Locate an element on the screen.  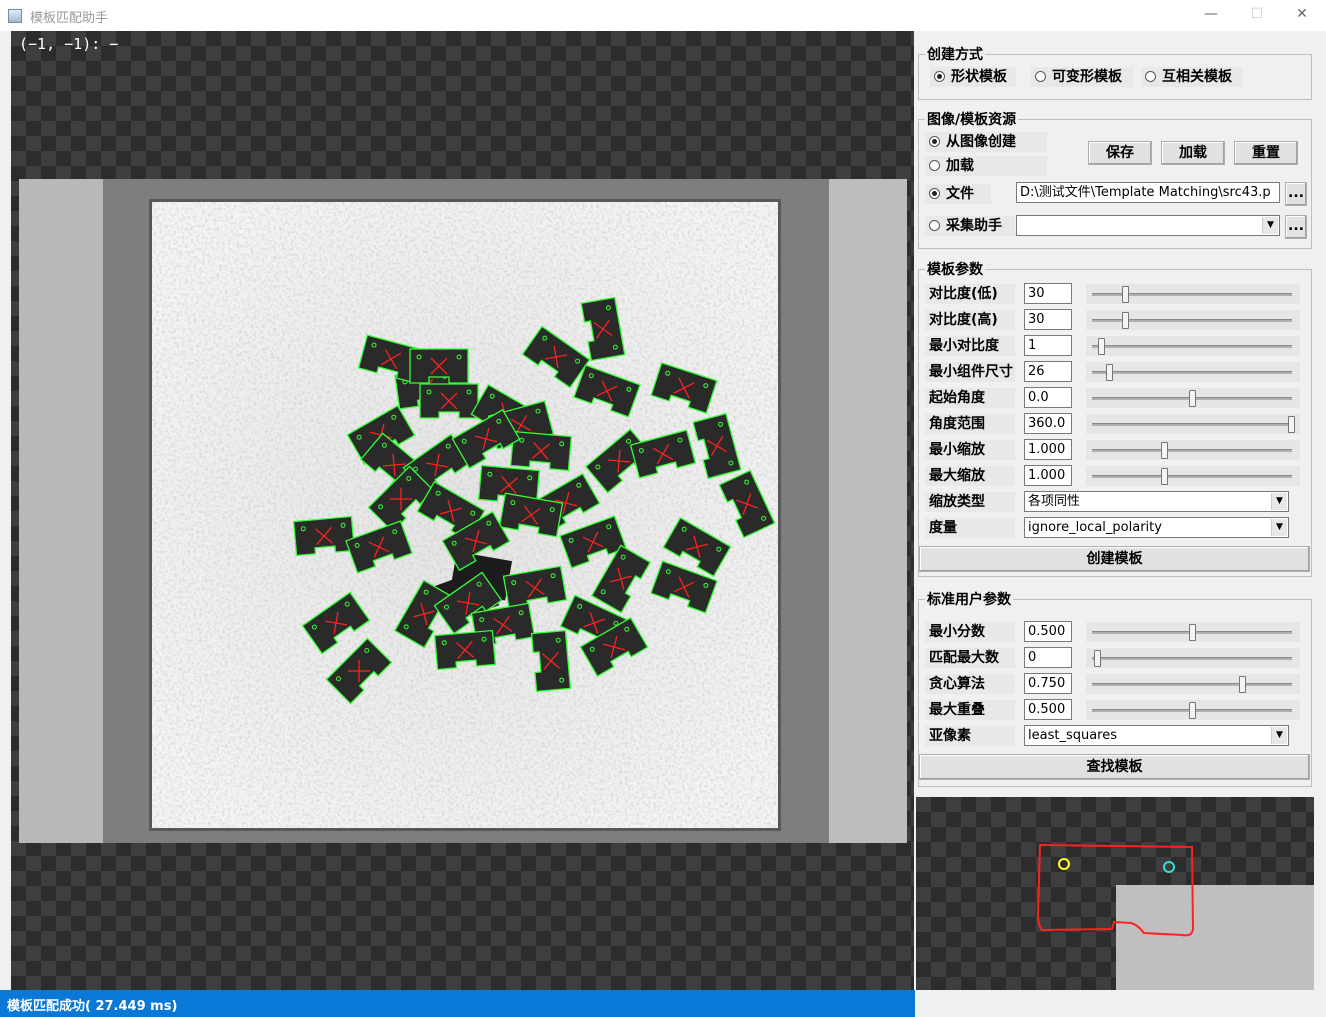
metric-select: ignore_local_polarity ▼ is located at coordinates (1156, 527).